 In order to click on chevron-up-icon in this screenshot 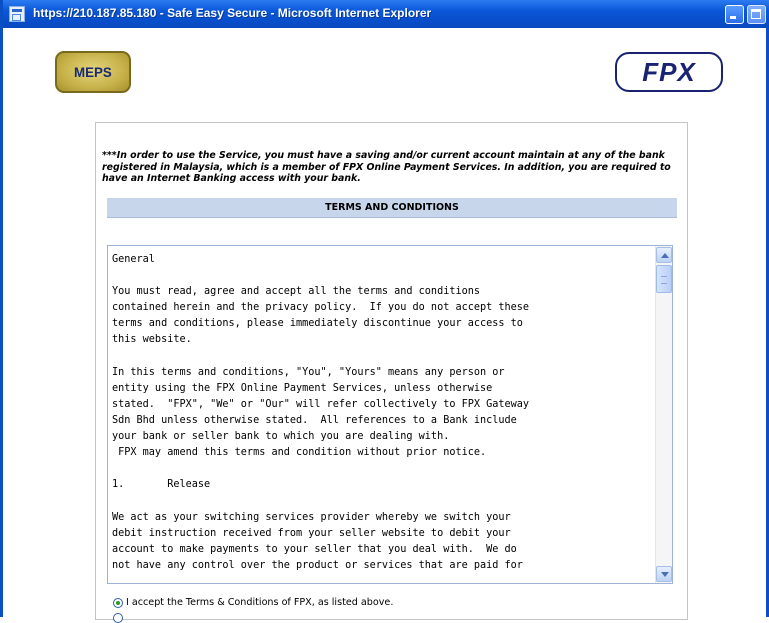, I will do `click(665, 255)`.